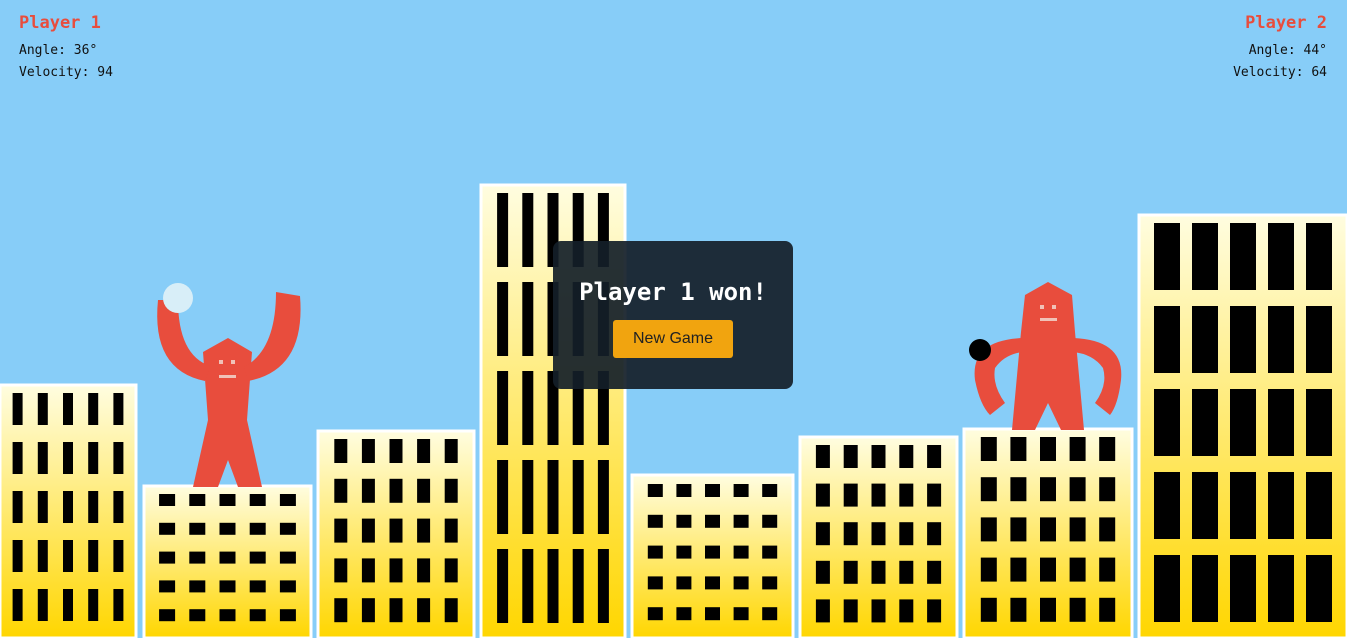 Image resolution: width=1347 pixels, height=638 pixels. Describe the element at coordinates (66, 72) in the screenshot. I see `player1-velocity: Velocity: 94` at that location.